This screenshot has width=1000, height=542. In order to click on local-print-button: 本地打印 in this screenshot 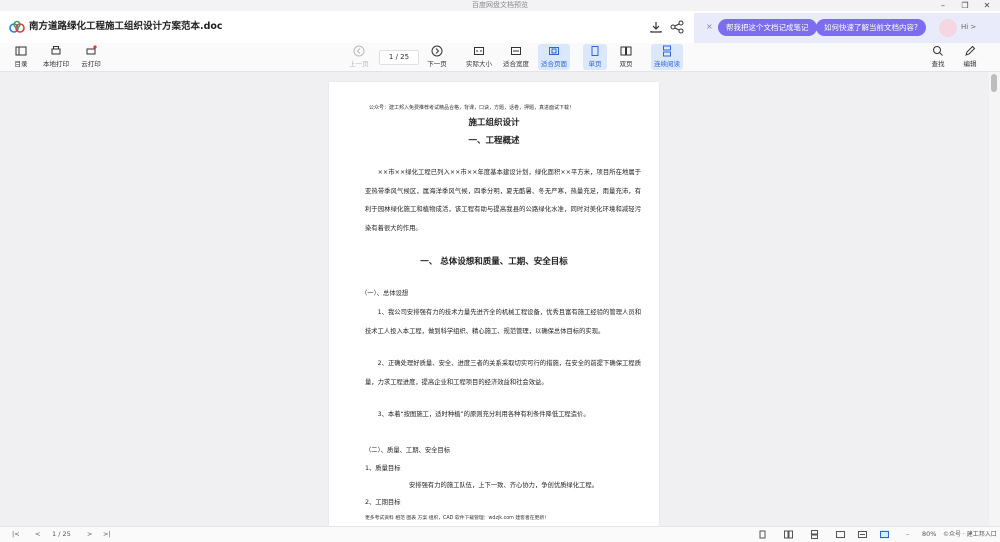, I will do `click(56, 57)`.